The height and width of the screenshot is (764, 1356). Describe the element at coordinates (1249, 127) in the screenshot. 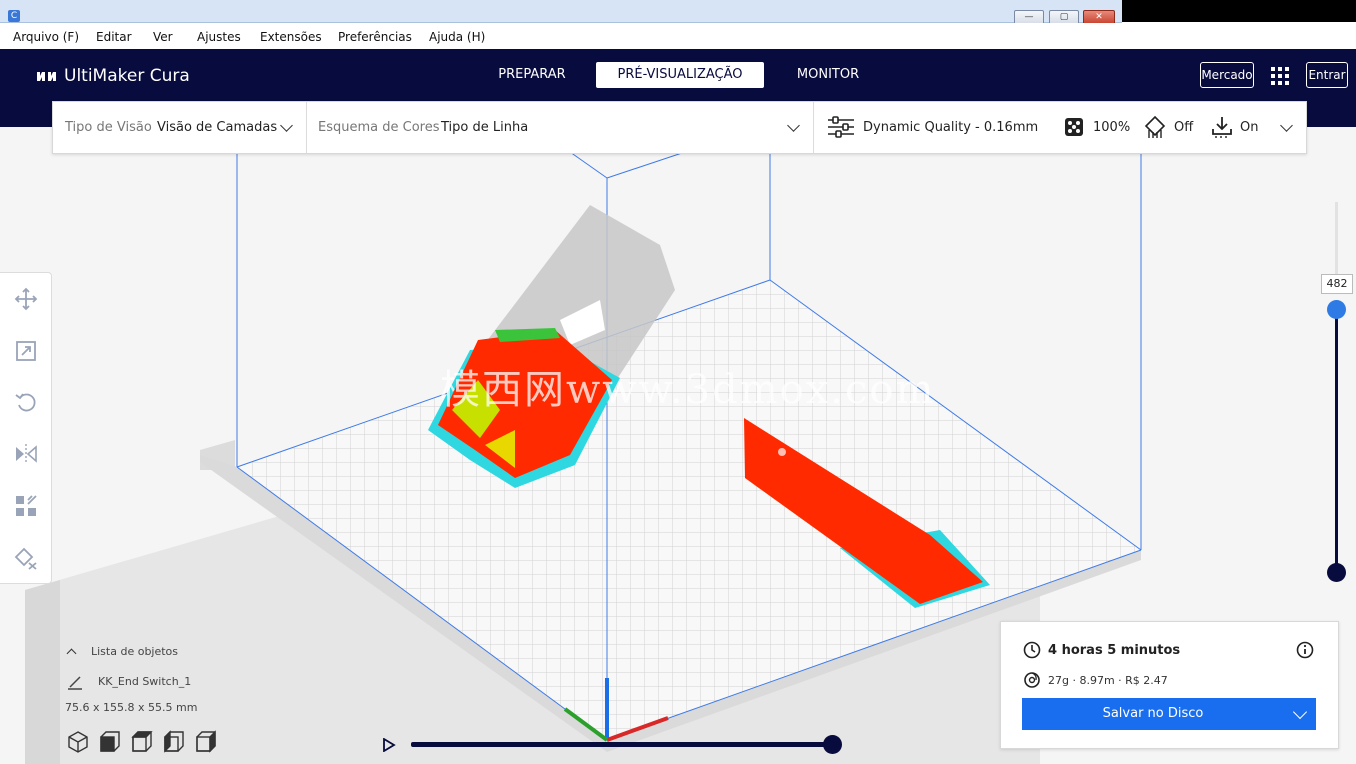

I see `adhesion-value: On` at that location.